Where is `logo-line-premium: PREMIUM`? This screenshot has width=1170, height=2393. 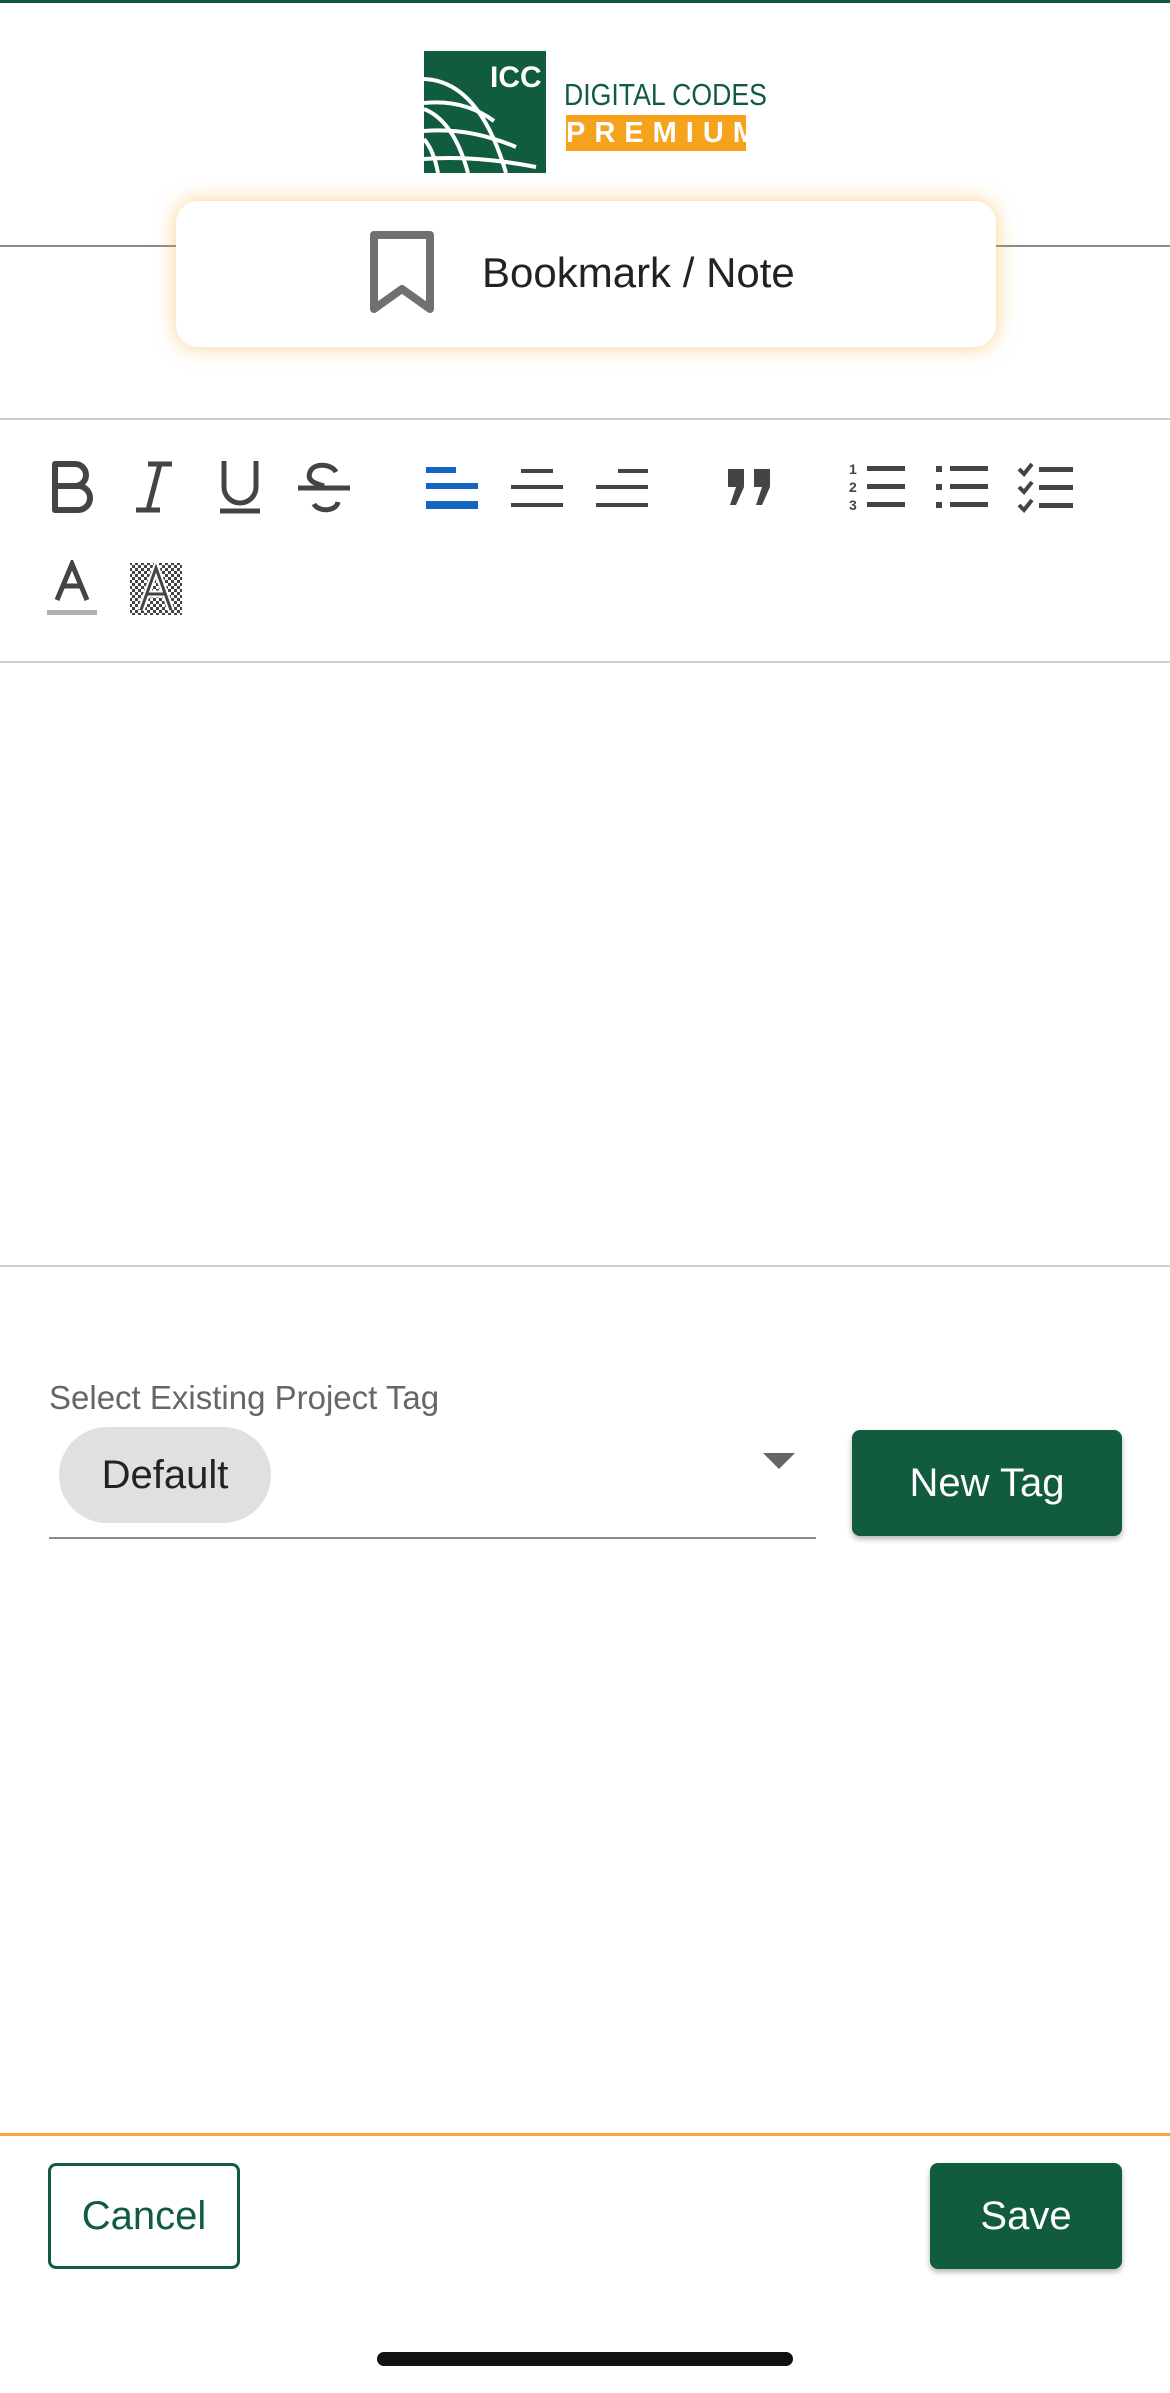 logo-line-premium: PREMIUM is located at coordinates (666, 133).